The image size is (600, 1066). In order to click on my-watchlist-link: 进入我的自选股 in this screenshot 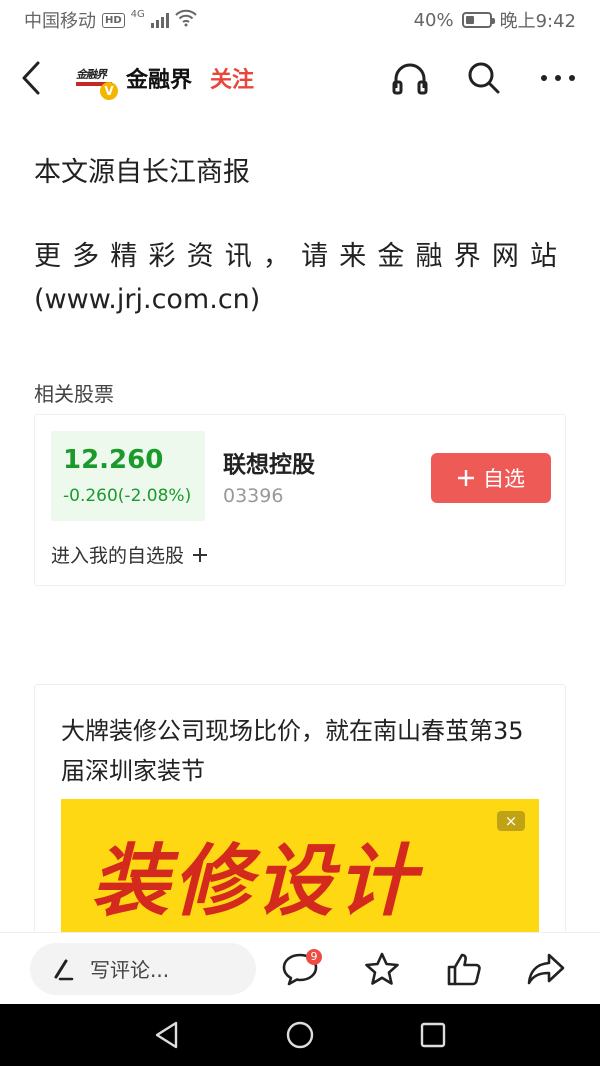, I will do `click(129, 554)`.